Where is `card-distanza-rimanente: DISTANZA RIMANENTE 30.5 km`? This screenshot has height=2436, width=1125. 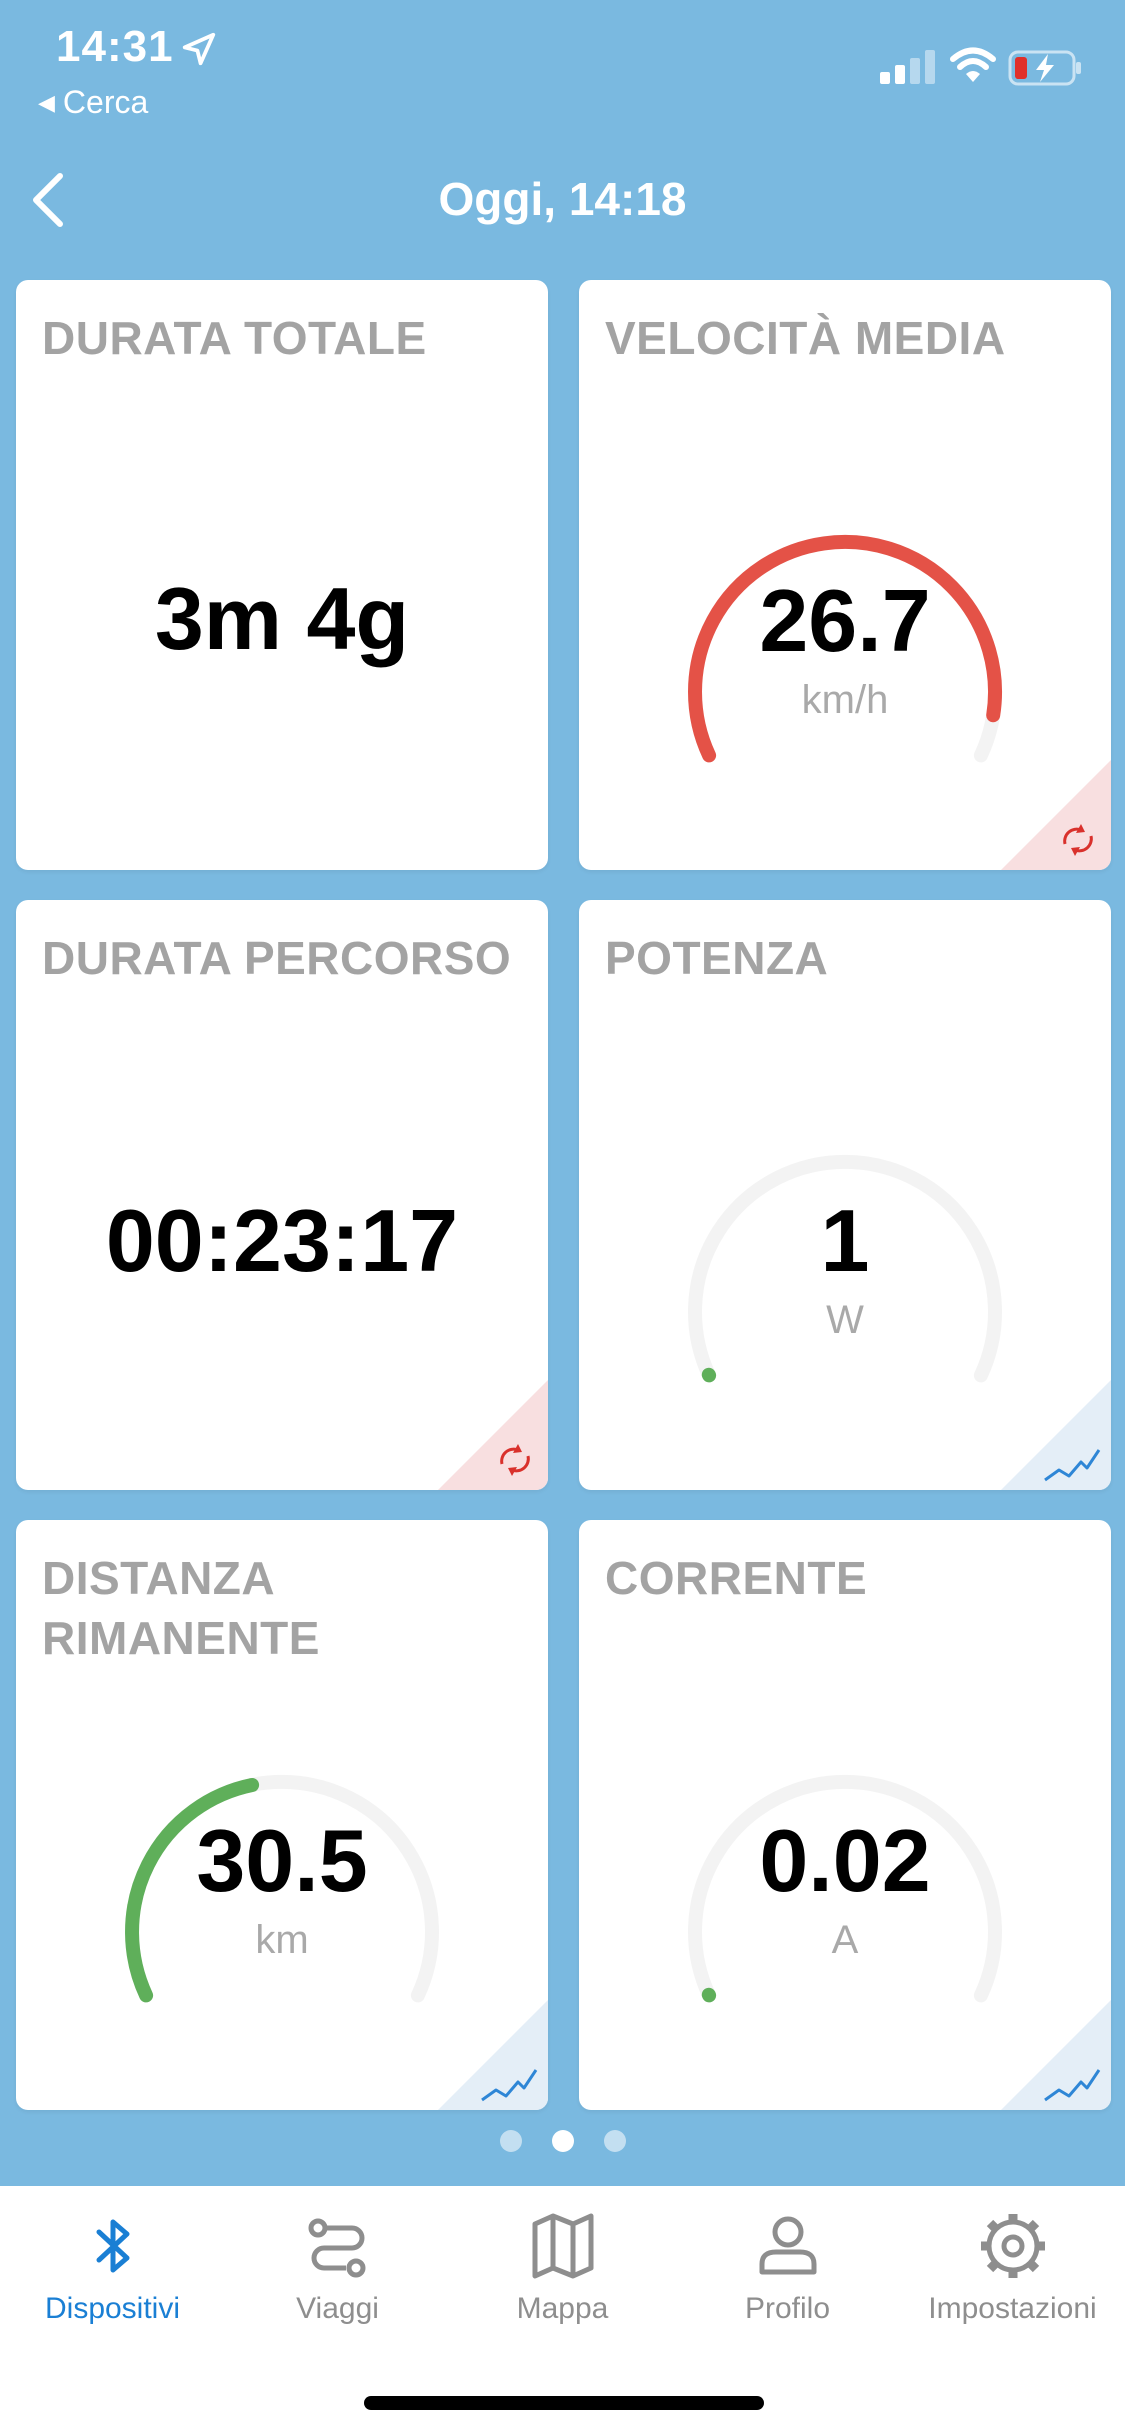
card-distanza-rimanente: DISTANZA RIMANENTE 30.5 km is located at coordinates (282, 1815).